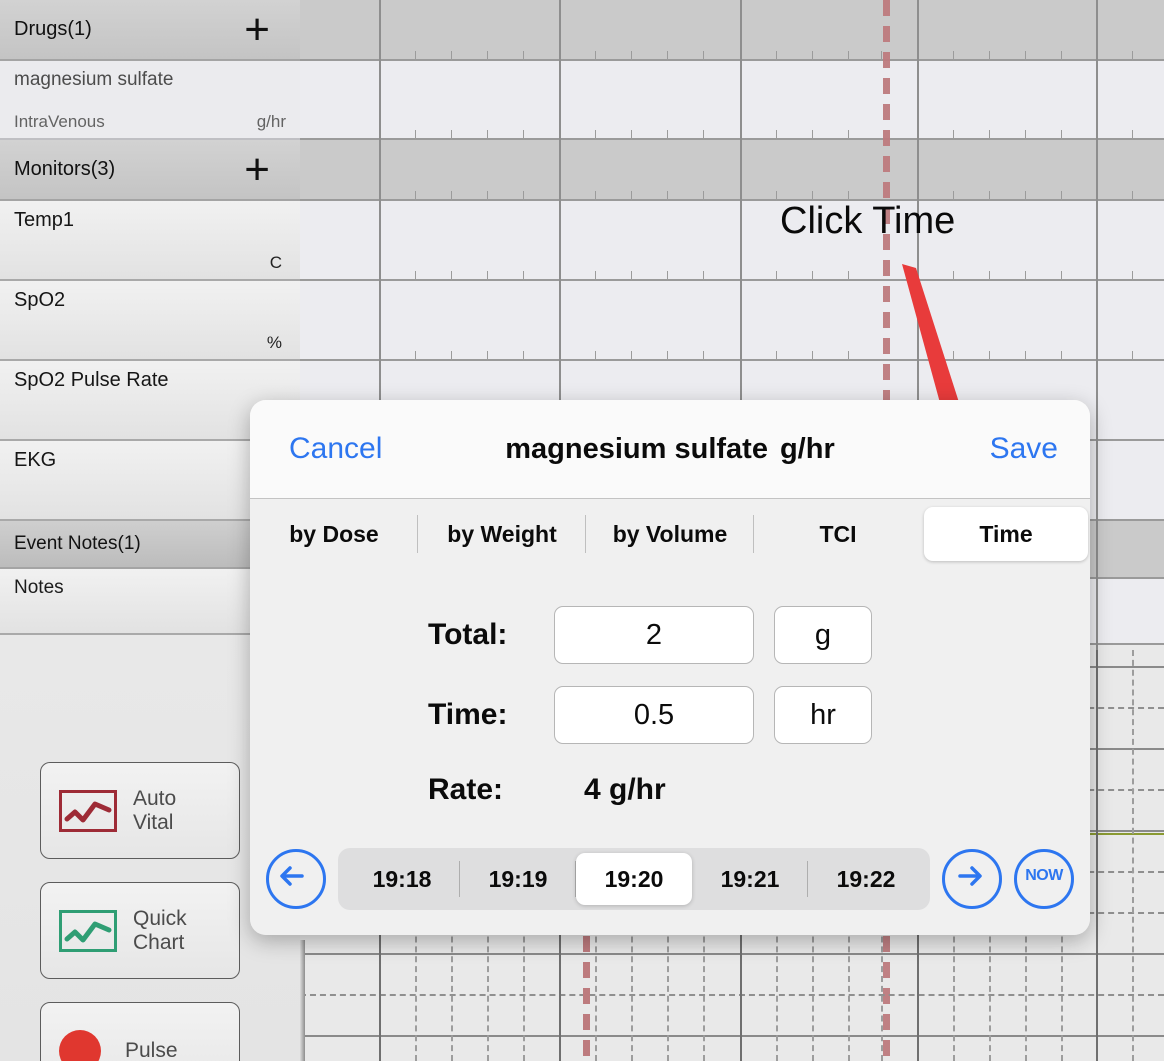  I want to click on time-option: 19:18, so click(402, 879).